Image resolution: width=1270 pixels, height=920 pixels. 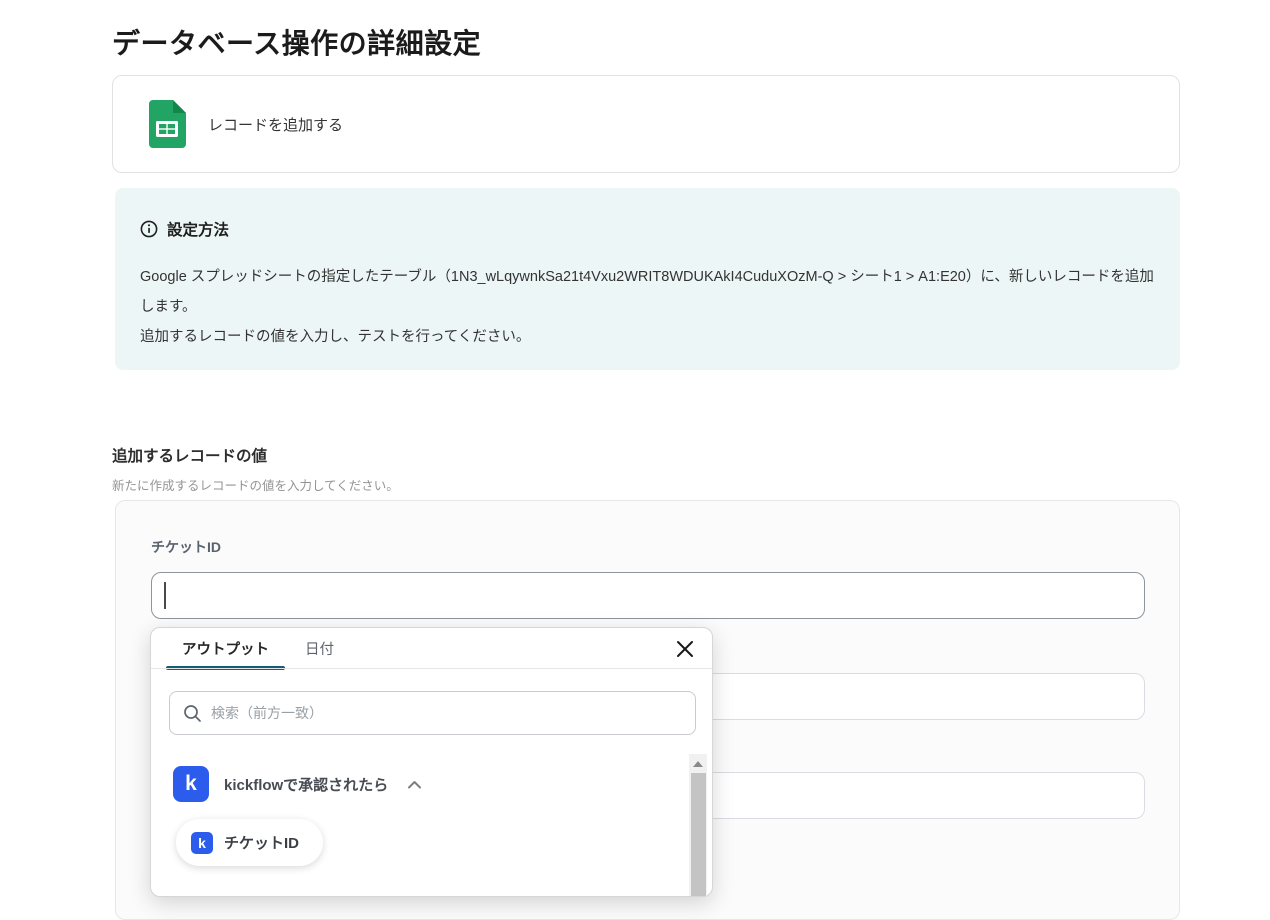 What do you see at coordinates (335, 337) in the screenshot?
I see `info-box-line2: 追加するレコードの値を入力し、テストを行ってください。` at bounding box center [335, 337].